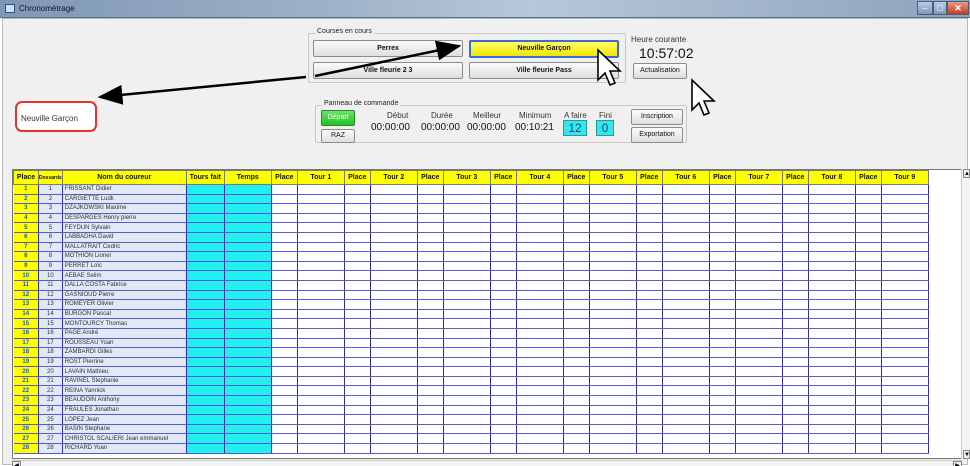 The width and height of the screenshot is (970, 466). Describe the element at coordinates (124, 275) in the screenshot. I see `runner-name-cell: AEBAE Selim` at that location.